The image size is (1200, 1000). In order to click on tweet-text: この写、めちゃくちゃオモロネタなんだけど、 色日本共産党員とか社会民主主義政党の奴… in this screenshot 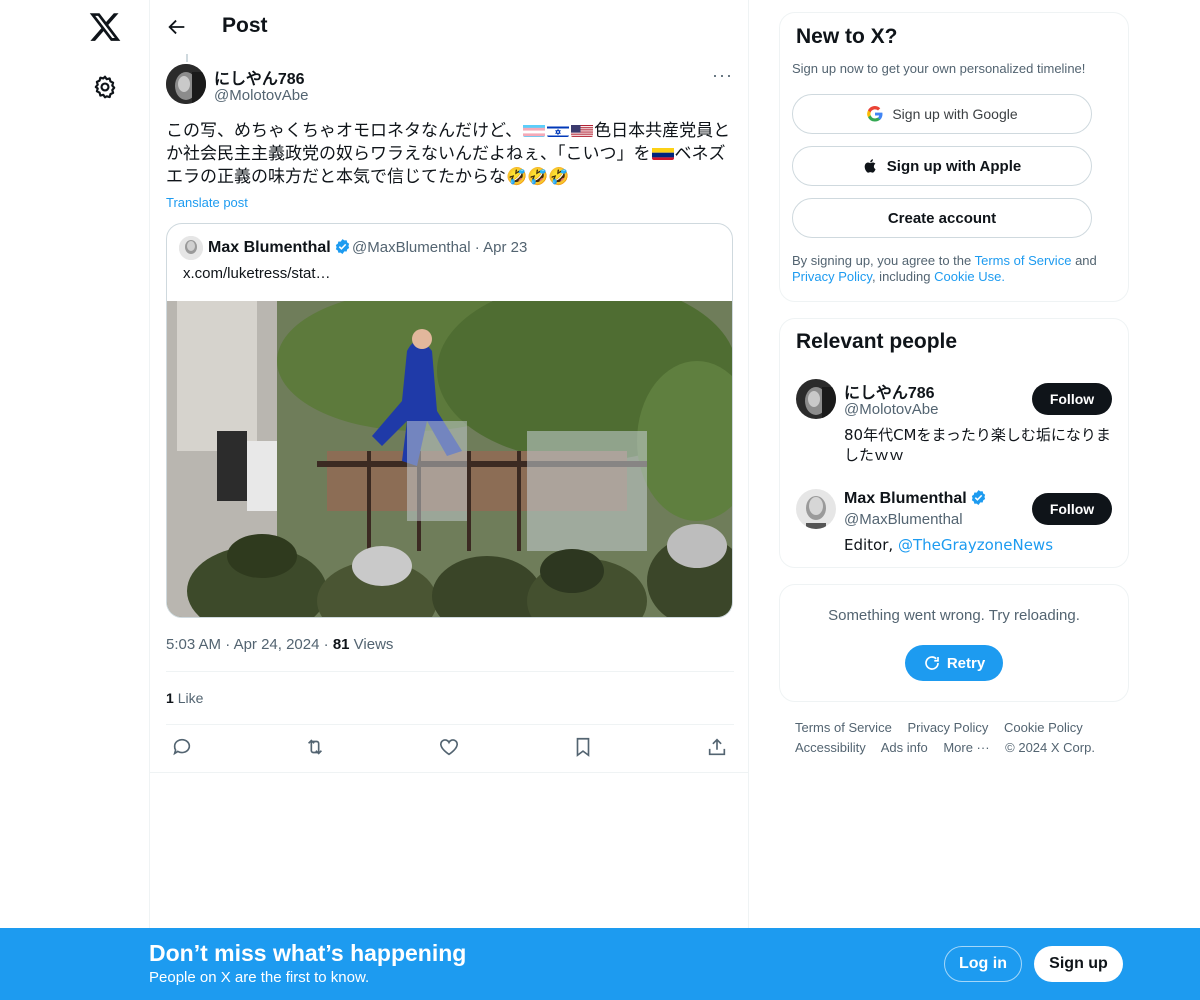, I will do `click(450, 154)`.